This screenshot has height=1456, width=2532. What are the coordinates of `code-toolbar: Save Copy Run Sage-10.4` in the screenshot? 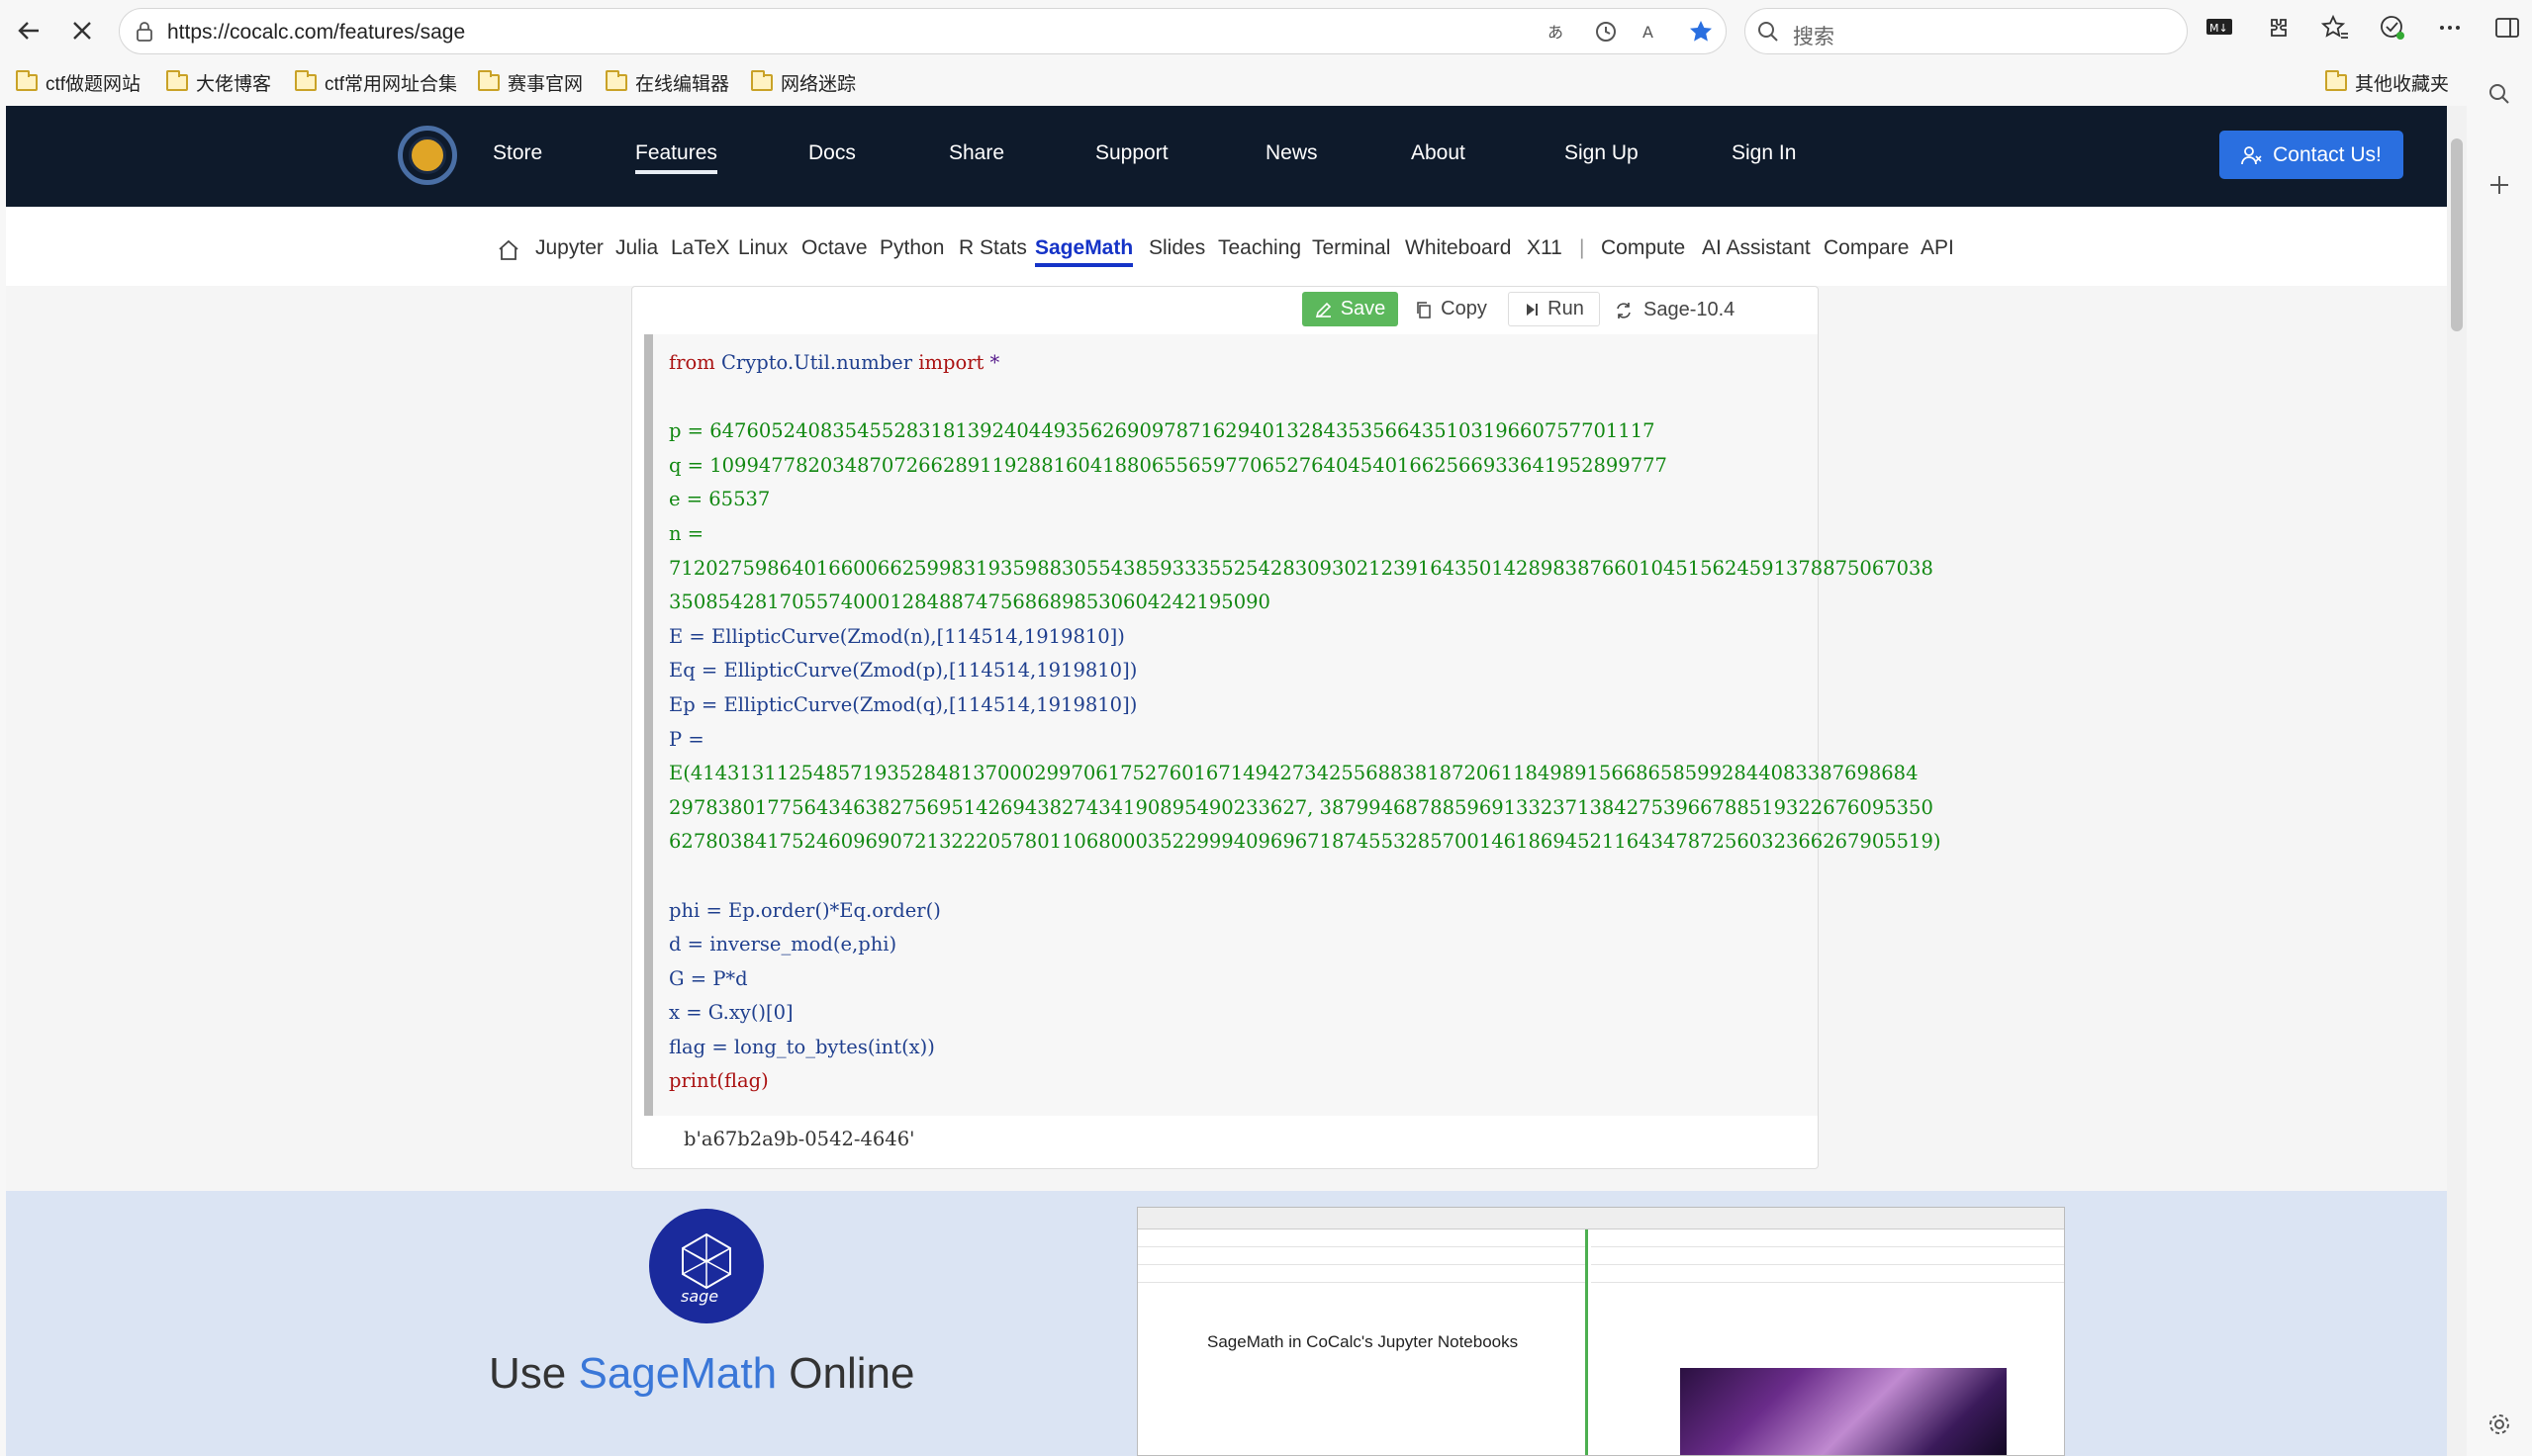 It's located at (1225, 309).